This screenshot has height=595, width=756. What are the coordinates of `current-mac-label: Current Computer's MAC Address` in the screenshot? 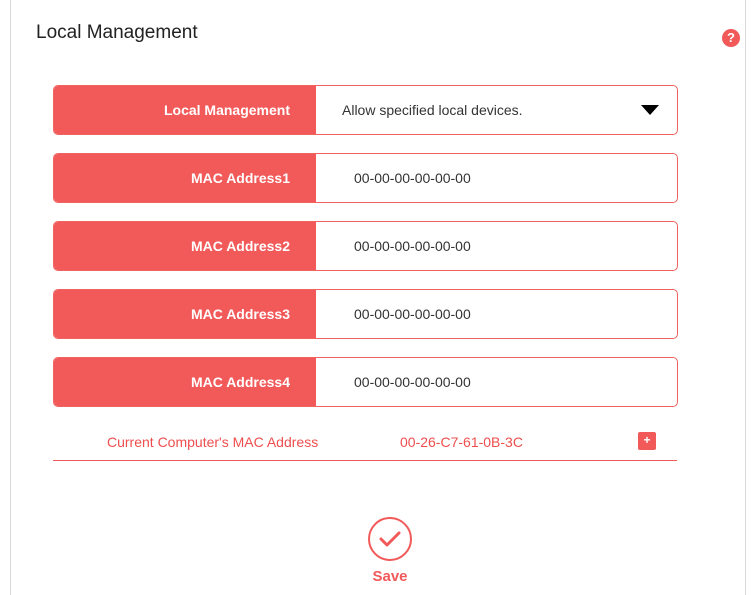 It's located at (213, 442).